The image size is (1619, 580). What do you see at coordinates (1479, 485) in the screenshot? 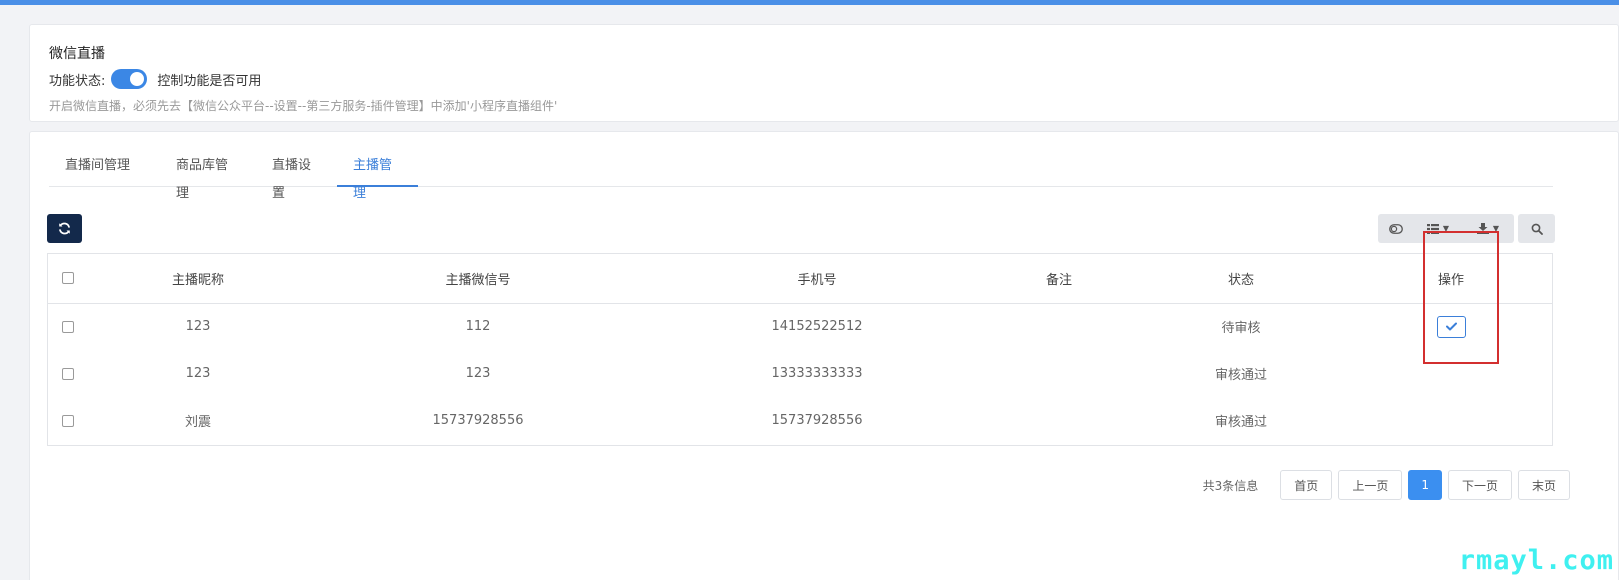
I see `next-page-button: 下一页` at bounding box center [1479, 485].